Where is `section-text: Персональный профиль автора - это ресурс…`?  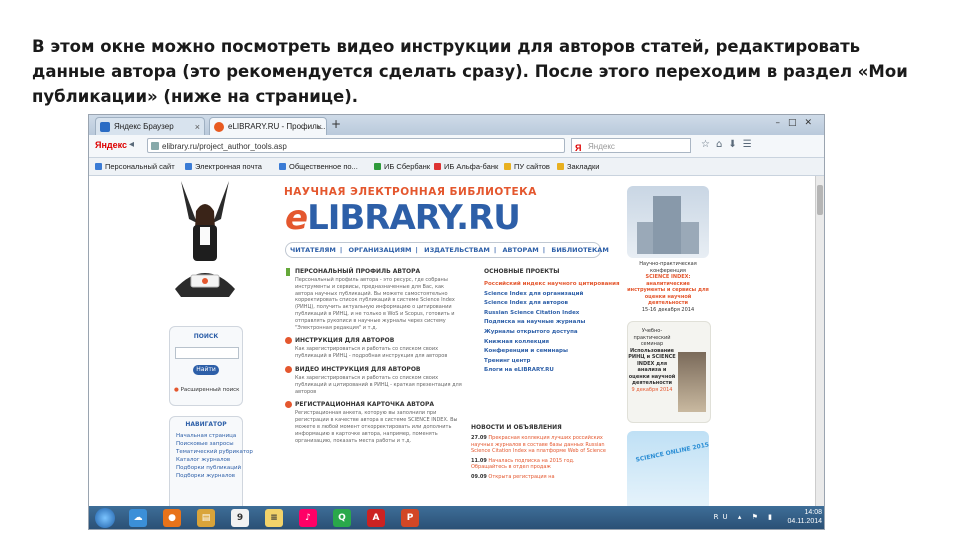 section-text: Персональный профиль автора - это ресурс… is located at coordinates (375, 304).